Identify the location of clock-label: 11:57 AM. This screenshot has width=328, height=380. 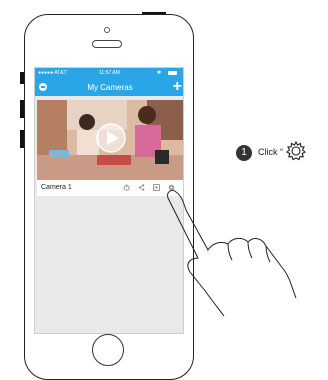
(109, 73).